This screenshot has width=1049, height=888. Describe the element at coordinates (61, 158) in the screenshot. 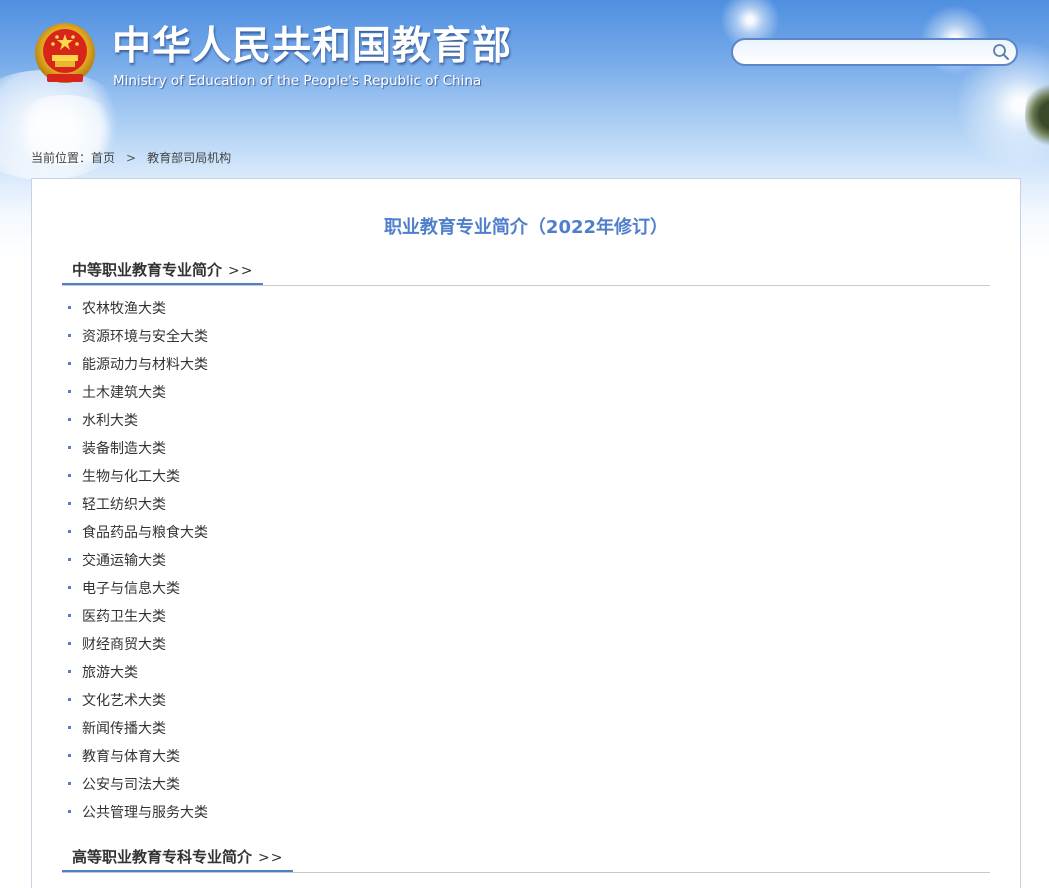

I see `breadcrumb-prefix: 当前位置：` at that location.